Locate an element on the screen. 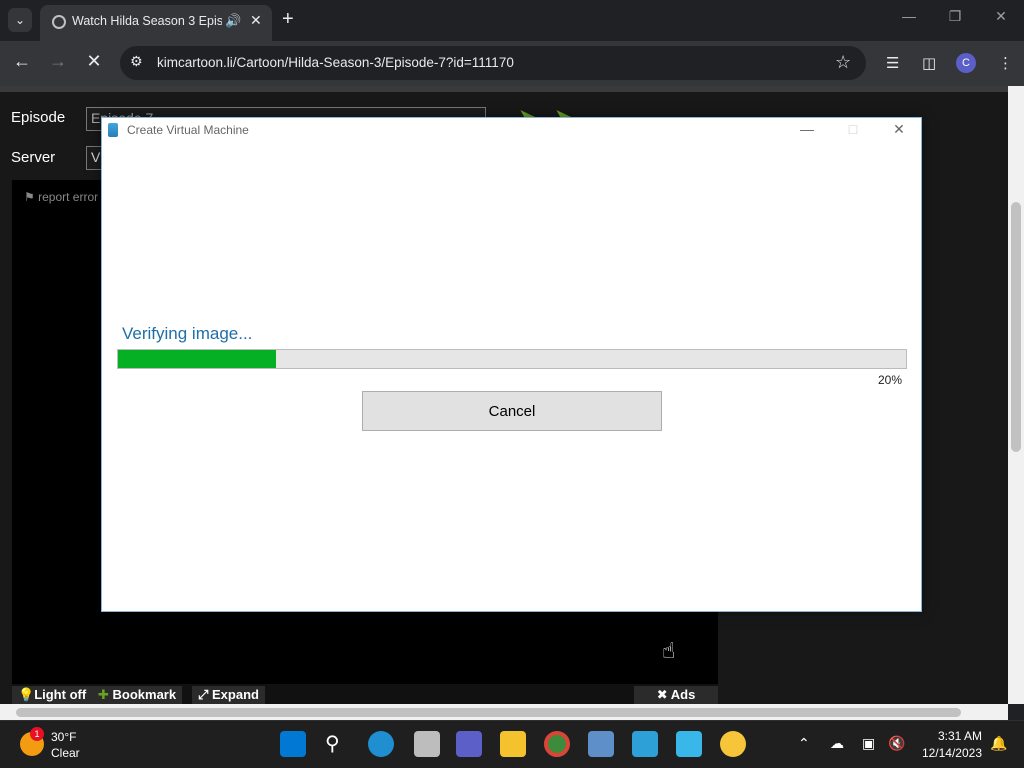  site-info-icon: ⚙ is located at coordinates (136, 61).